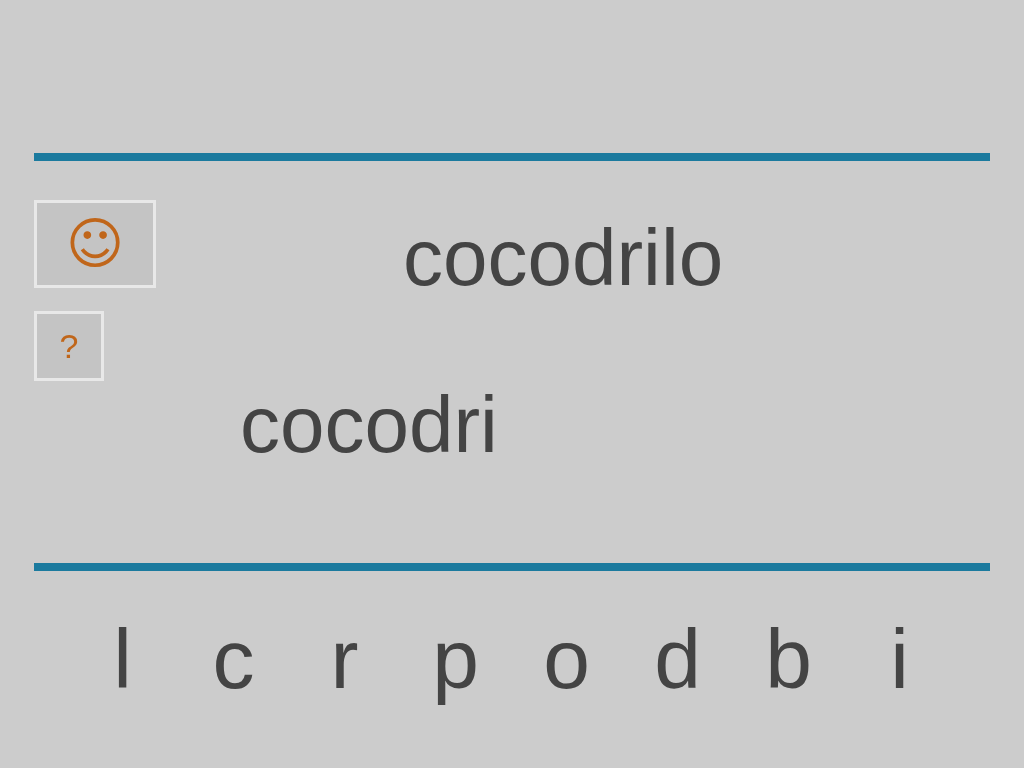 The image size is (1024, 768). Describe the element at coordinates (122, 659) in the screenshot. I see `letter-tile: l` at that location.